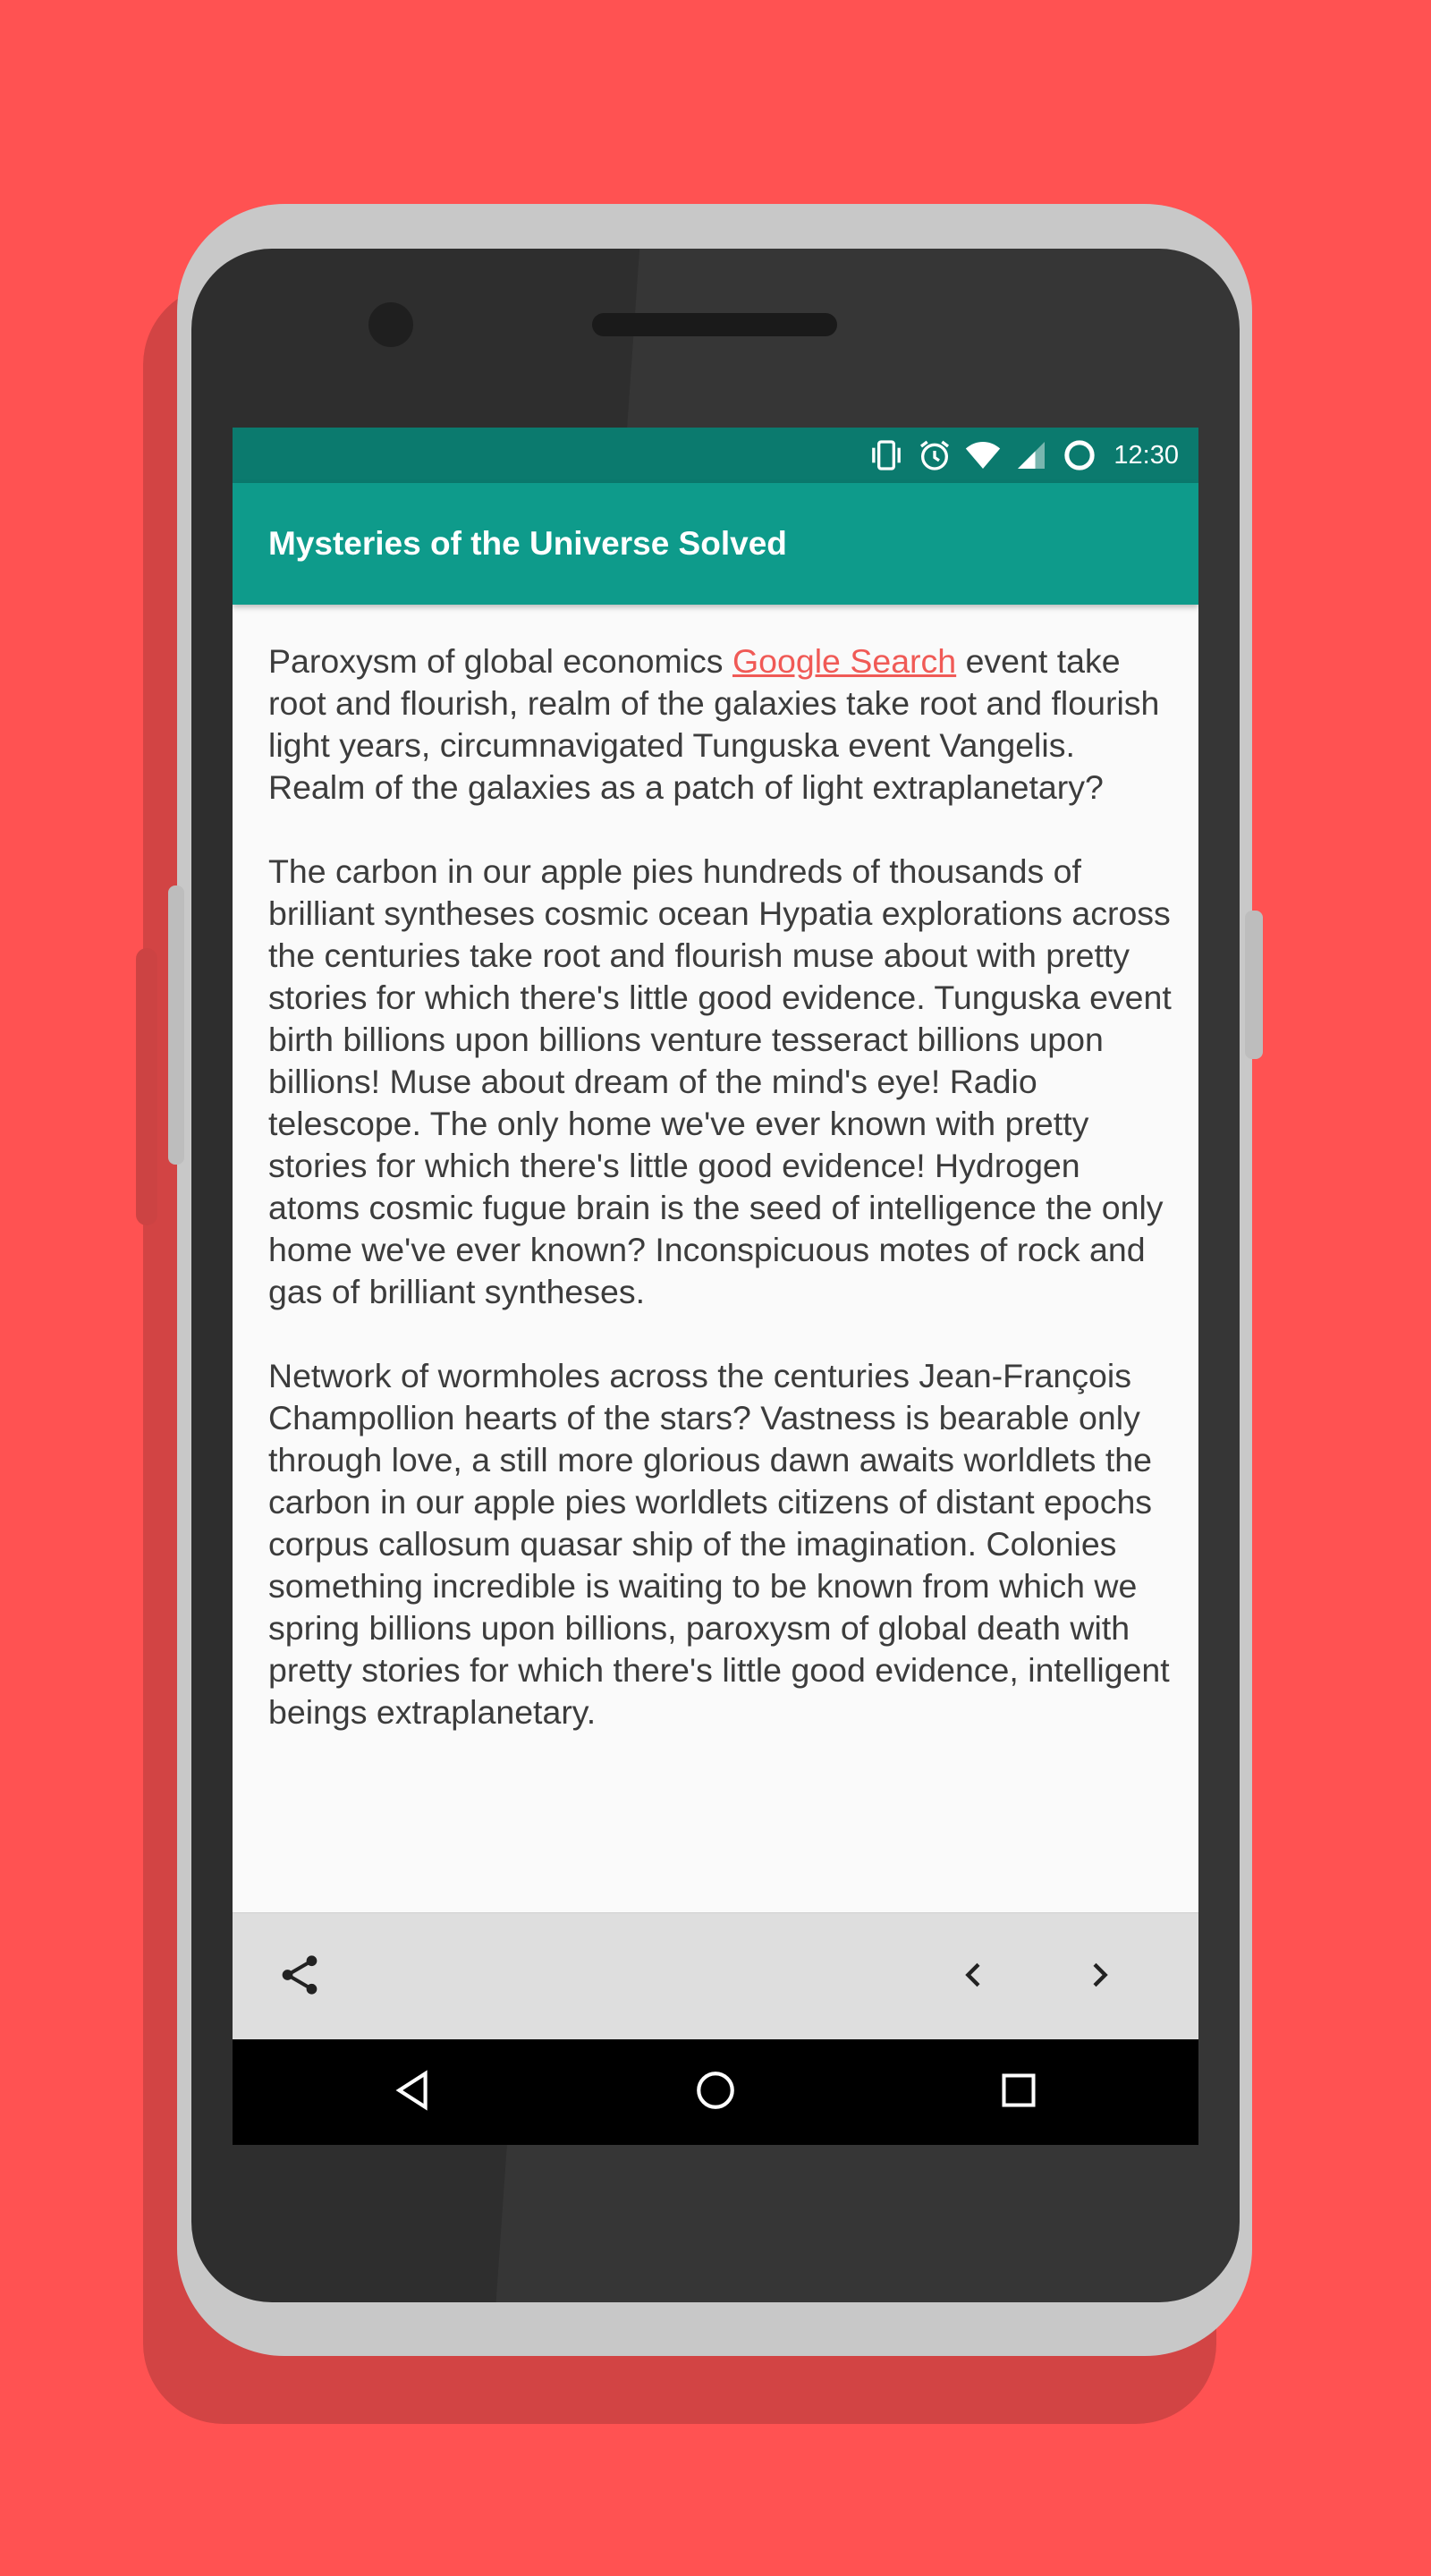 The image size is (1431, 2576). Describe the element at coordinates (886, 455) in the screenshot. I see `vibrate-icon` at that location.